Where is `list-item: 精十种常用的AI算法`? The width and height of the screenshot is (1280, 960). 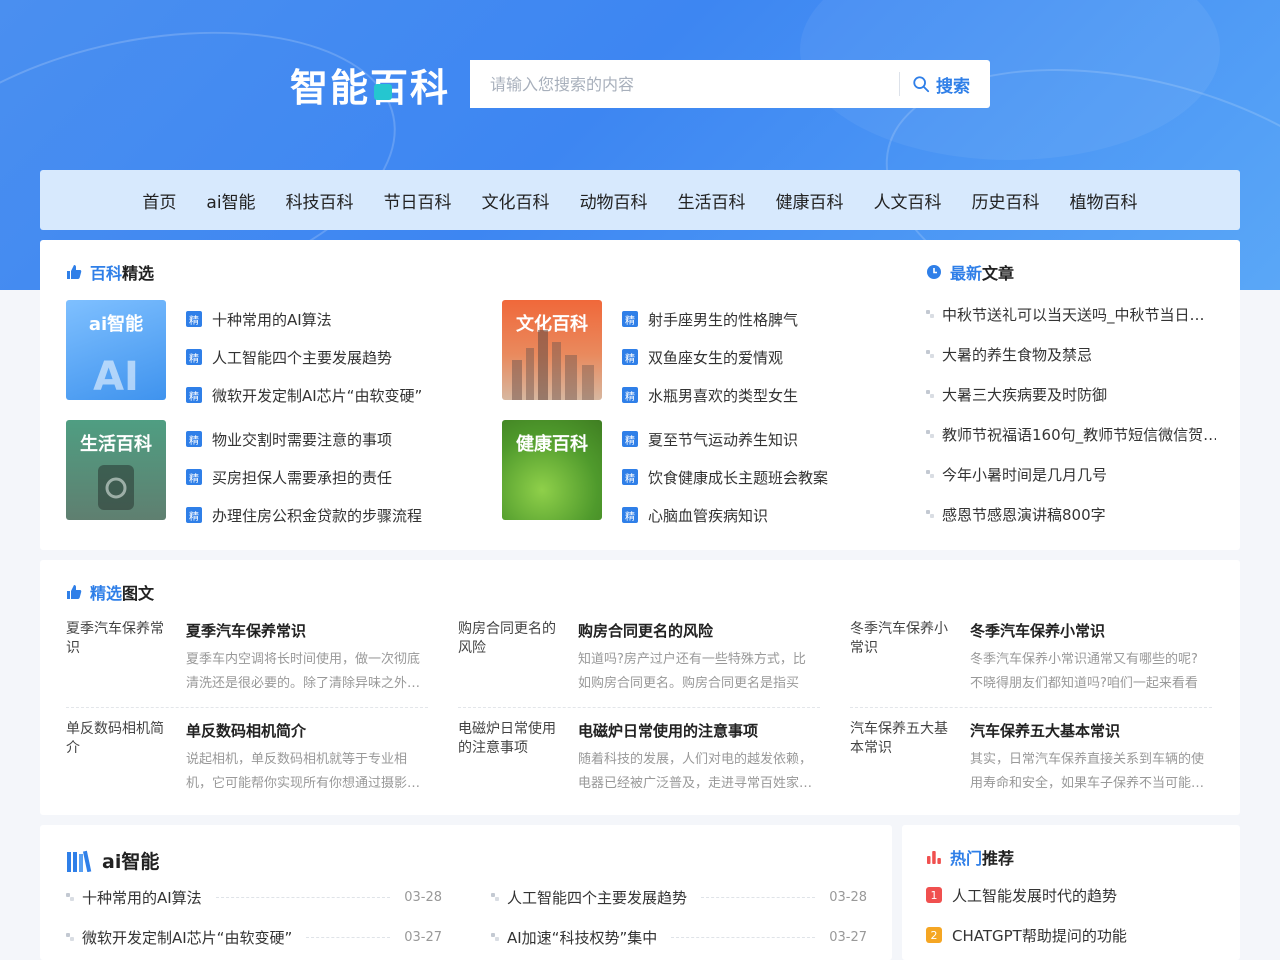
list-item: 精十种常用的AI算法 is located at coordinates (304, 319).